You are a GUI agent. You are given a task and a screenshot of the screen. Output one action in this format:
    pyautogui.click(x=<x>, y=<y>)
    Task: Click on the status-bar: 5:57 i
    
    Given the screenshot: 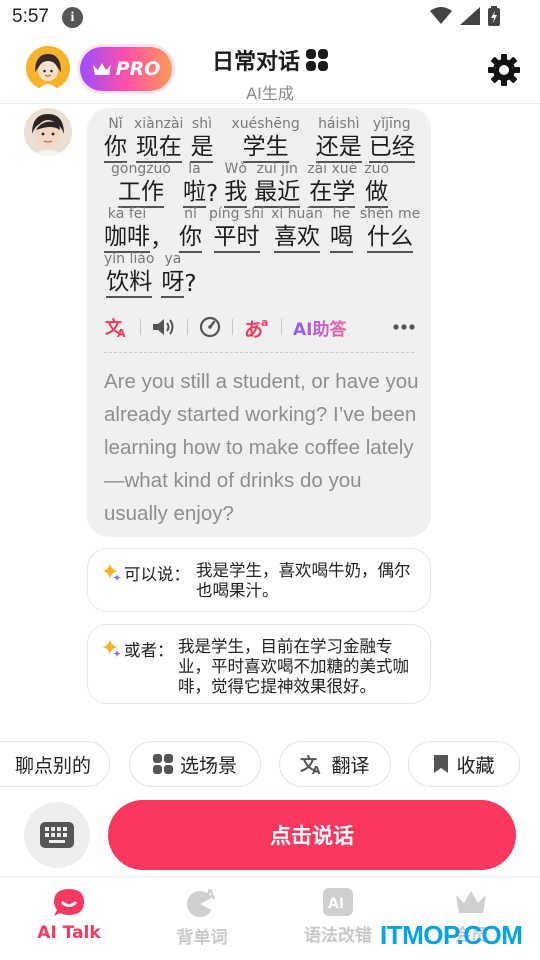 What is the action you would take?
    pyautogui.click(x=270, y=18)
    